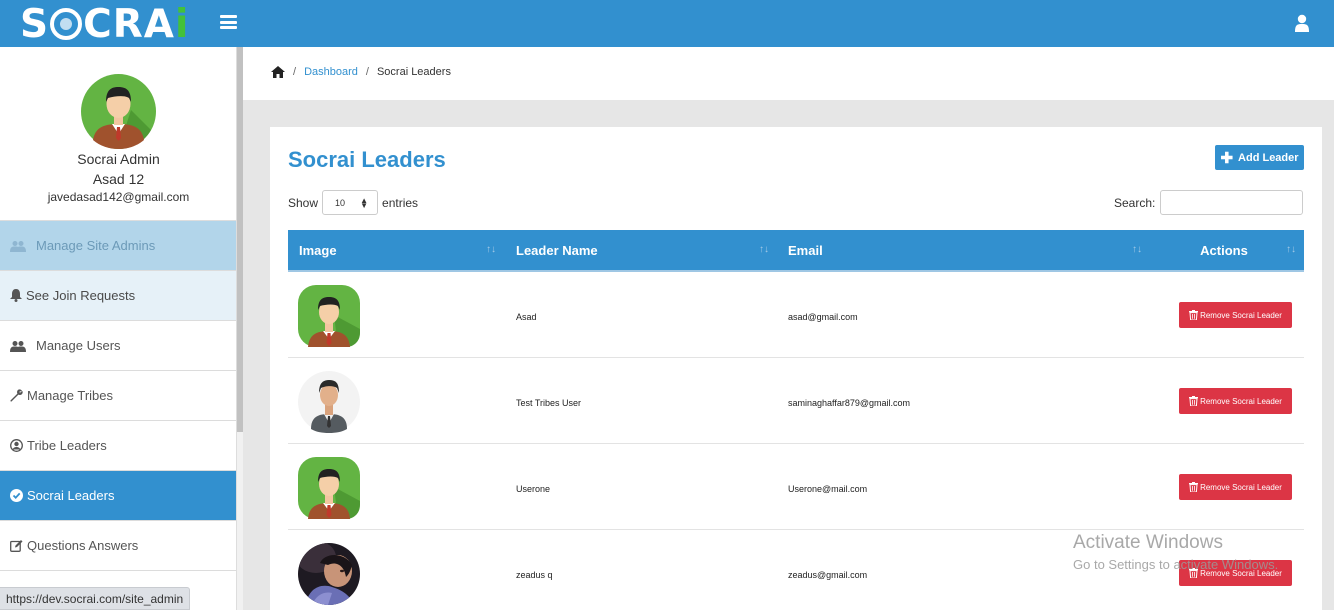 The width and height of the screenshot is (1334, 610). What do you see at coordinates (549, 403) in the screenshot?
I see `leader-name: Test Tribes User` at bounding box center [549, 403].